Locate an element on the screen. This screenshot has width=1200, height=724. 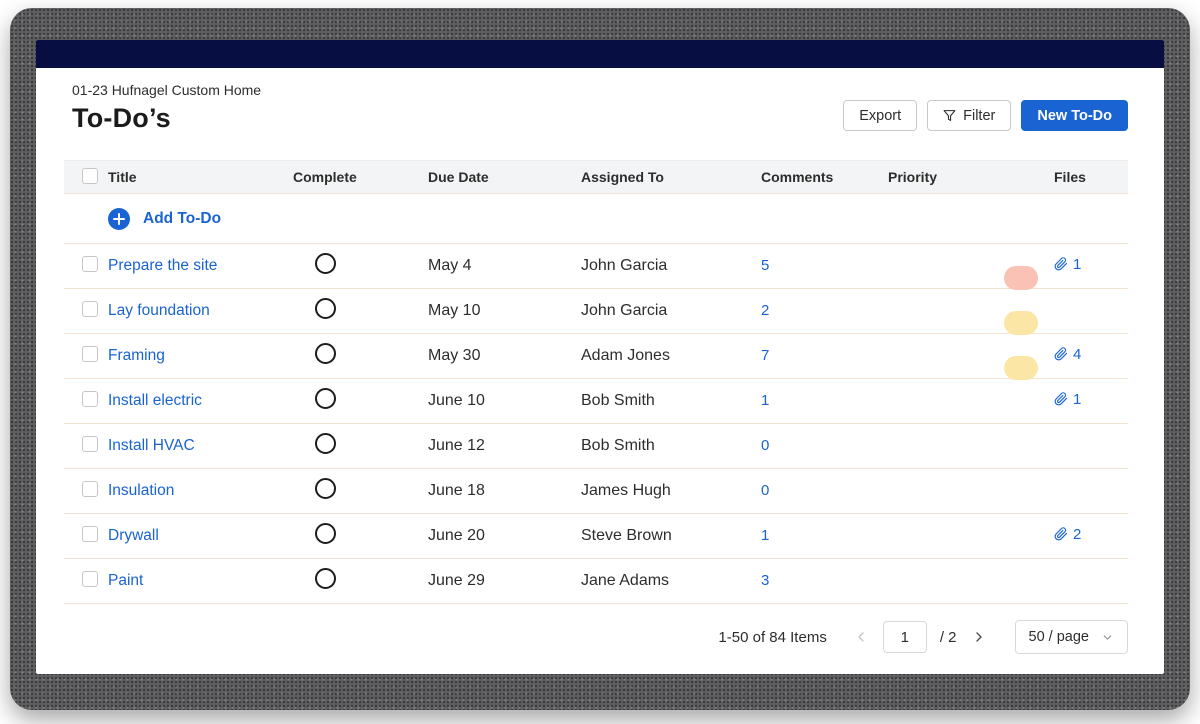
top-navbar is located at coordinates (600, 54).